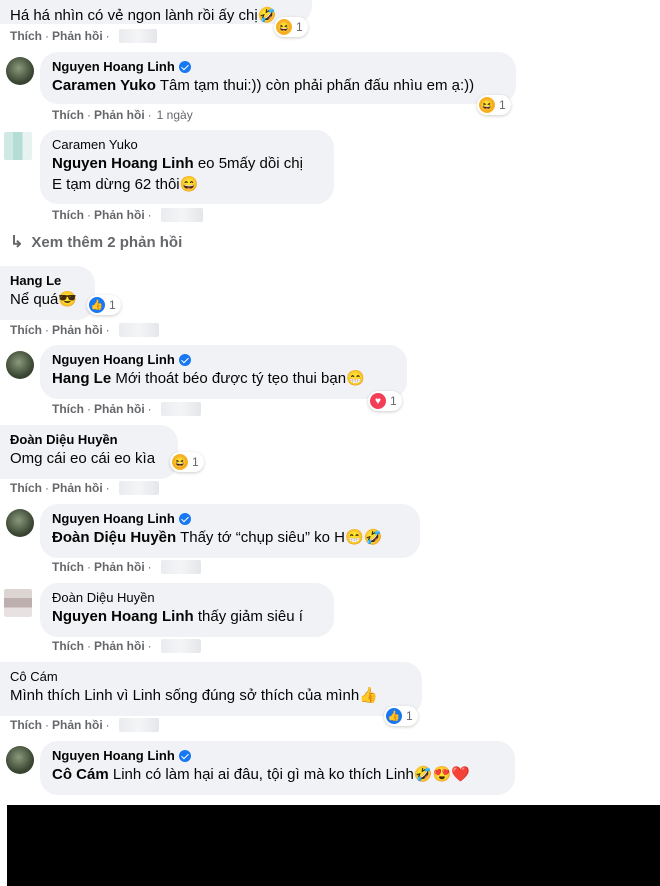 The height and width of the screenshot is (886, 660). What do you see at coordinates (175, 115) in the screenshot?
I see `comment-timestamp: 1 ngày` at bounding box center [175, 115].